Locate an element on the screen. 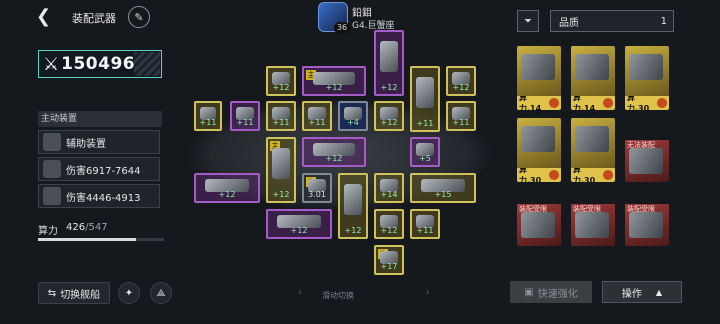 The height and width of the screenshot is (324, 720). pencil-icon: ✎ is located at coordinates (139, 17).